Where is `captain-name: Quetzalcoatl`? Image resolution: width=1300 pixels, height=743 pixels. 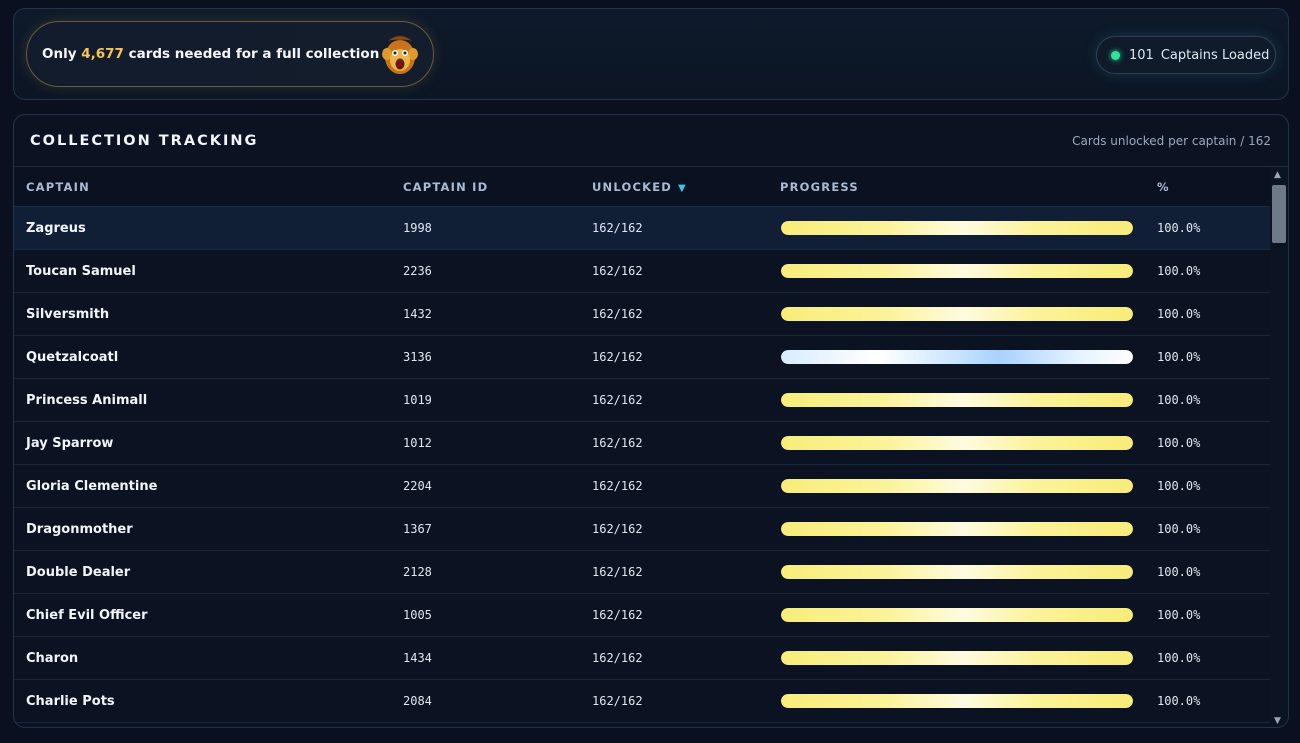
captain-name: Quetzalcoatl is located at coordinates (72, 357).